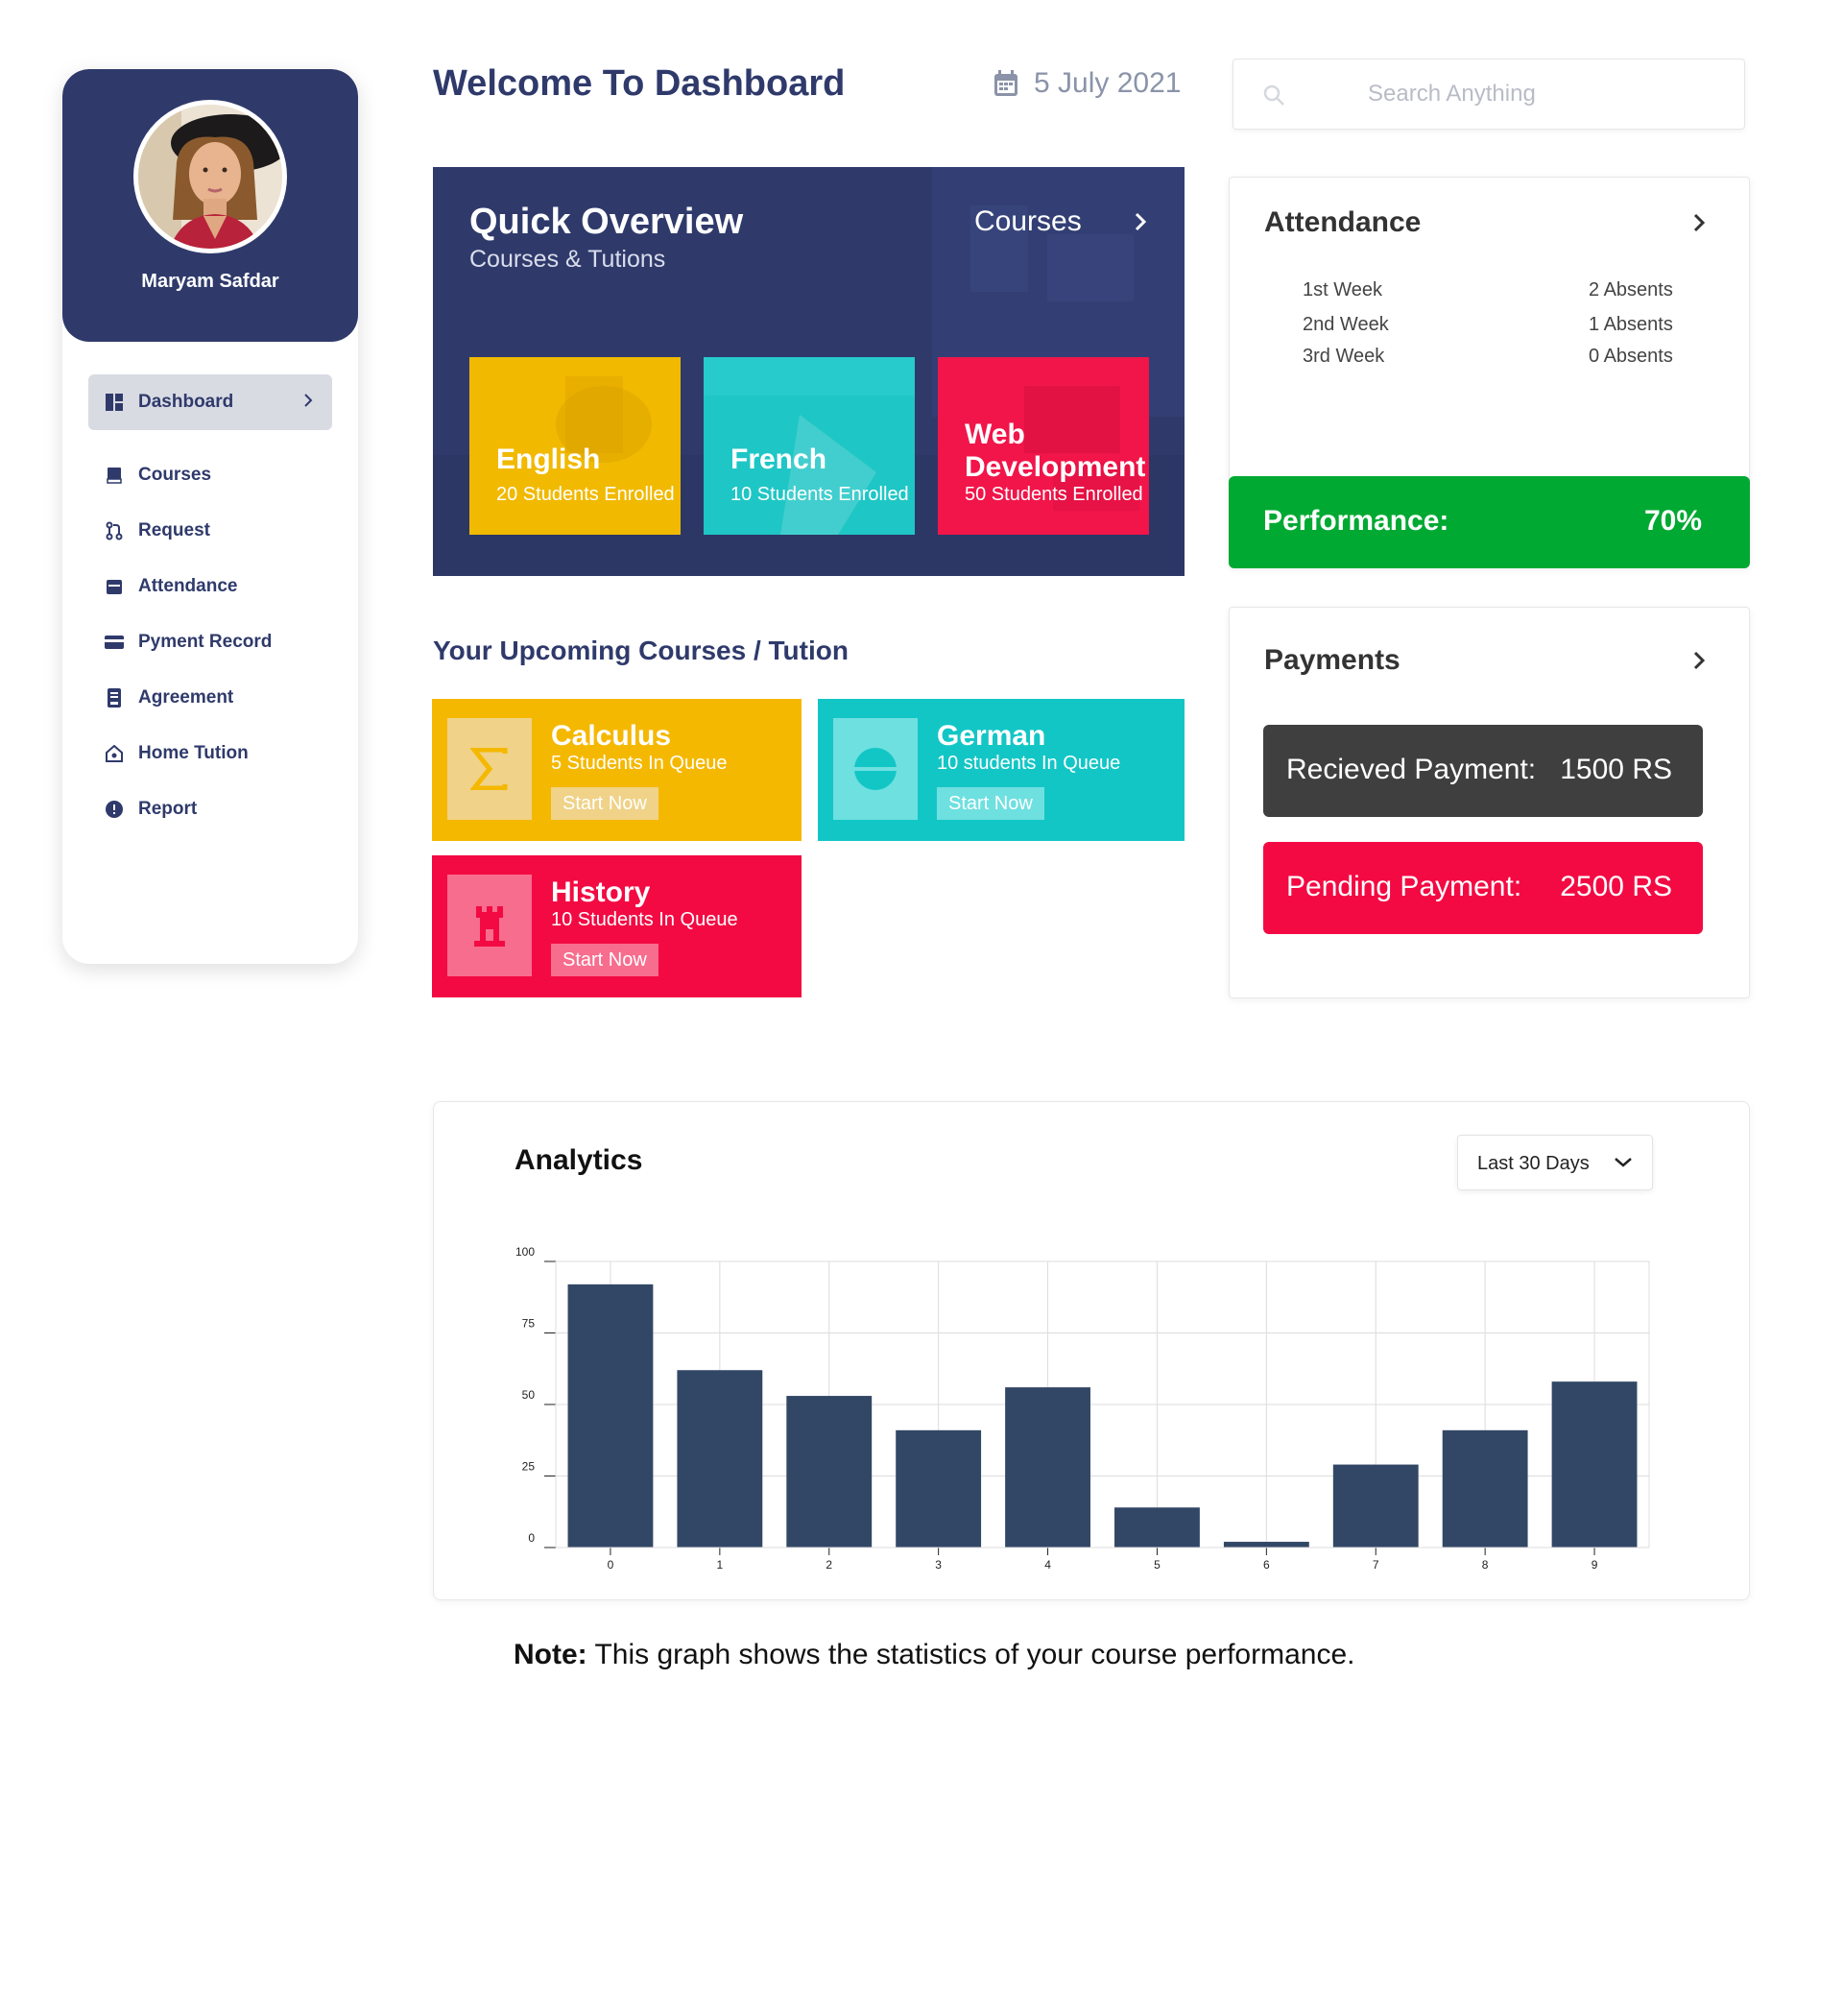 This screenshot has width=1843, height=2016. Describe the element at coordinates (1028, 221) in the screenshot. I see `courses-link: Courses` at that location.